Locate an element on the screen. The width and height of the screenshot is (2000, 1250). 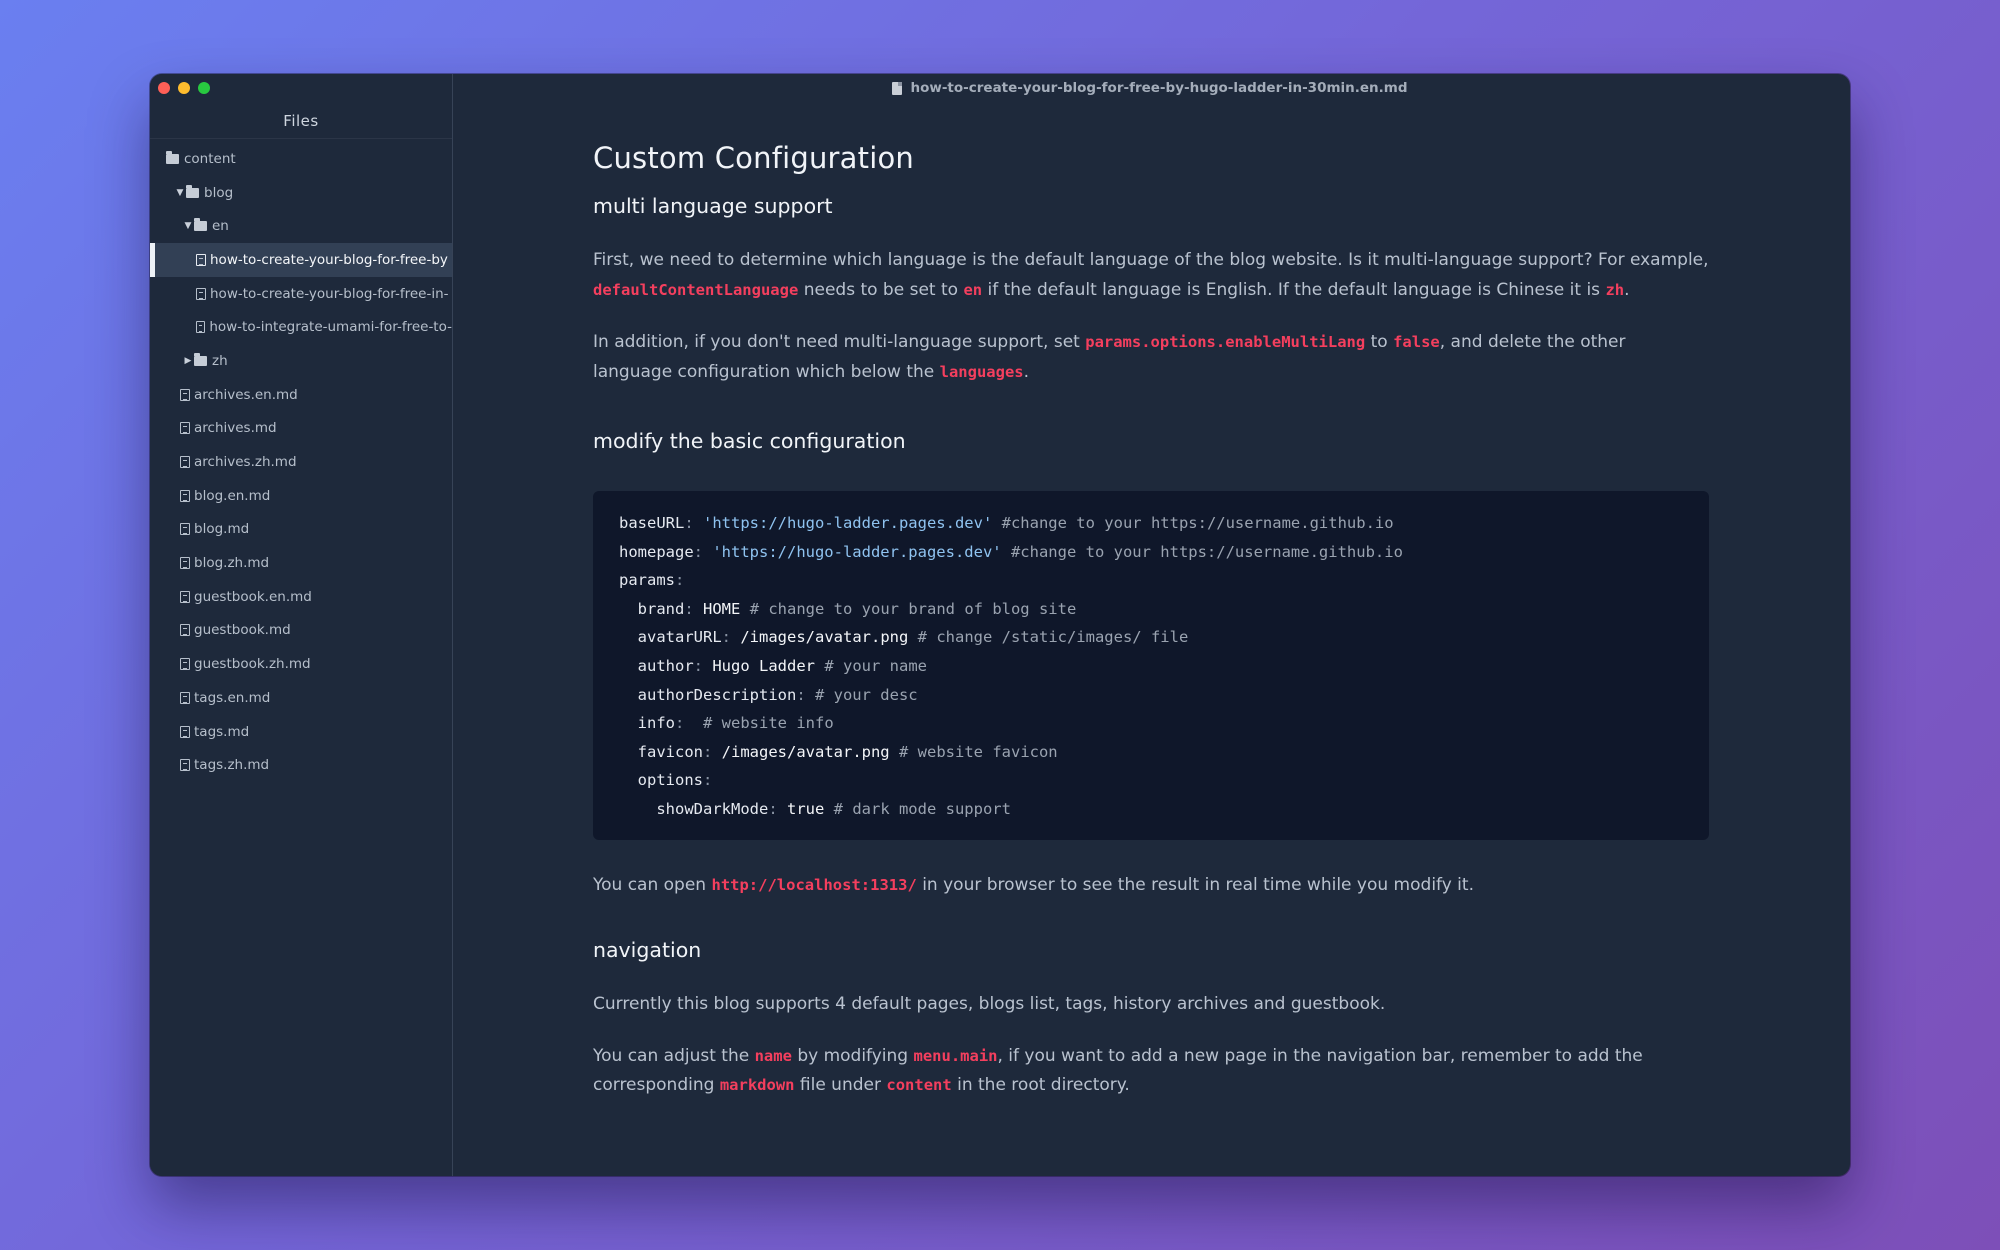
tree-file-item: how-to-create-your-blog-for-free-in- is located at coordinates (301, 294).